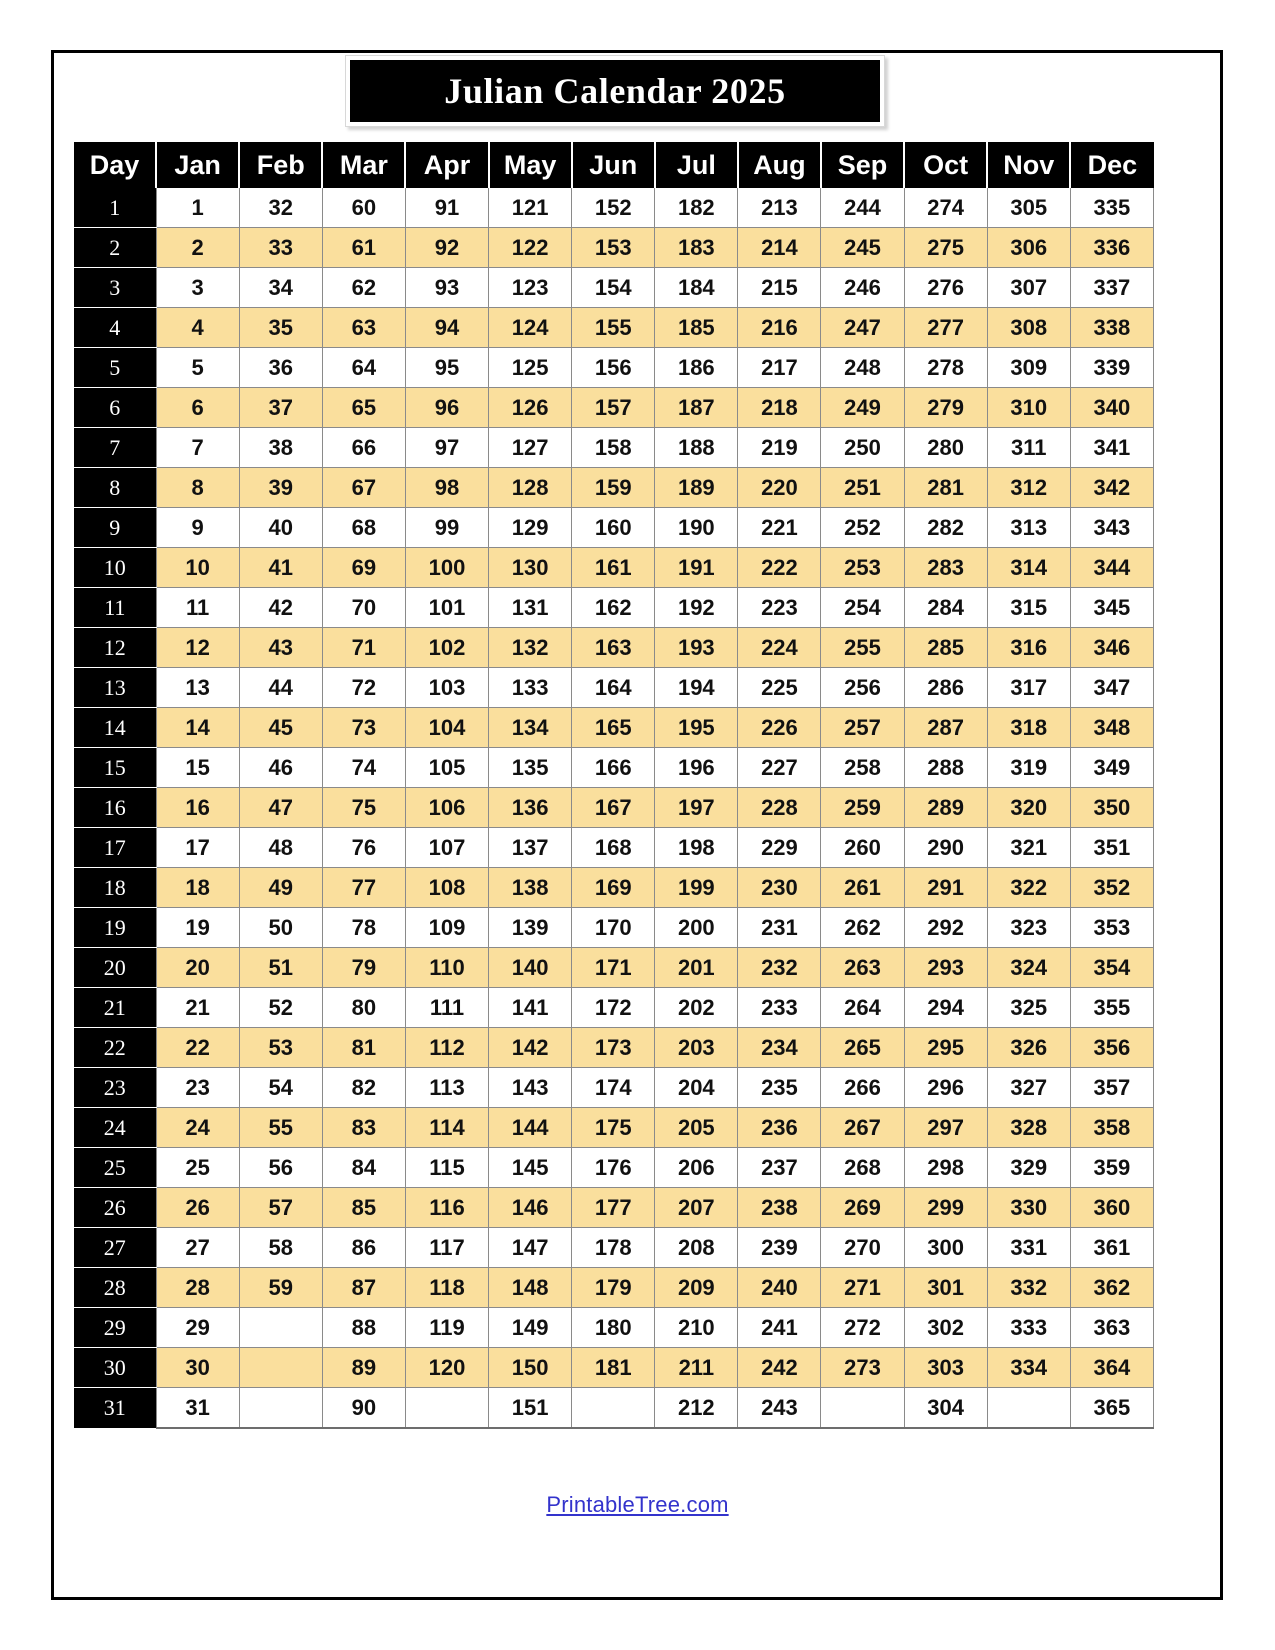  Describe the element at coordinates (197, 287) in the screenshot. I see `julian-day-cell: 3` at that location.